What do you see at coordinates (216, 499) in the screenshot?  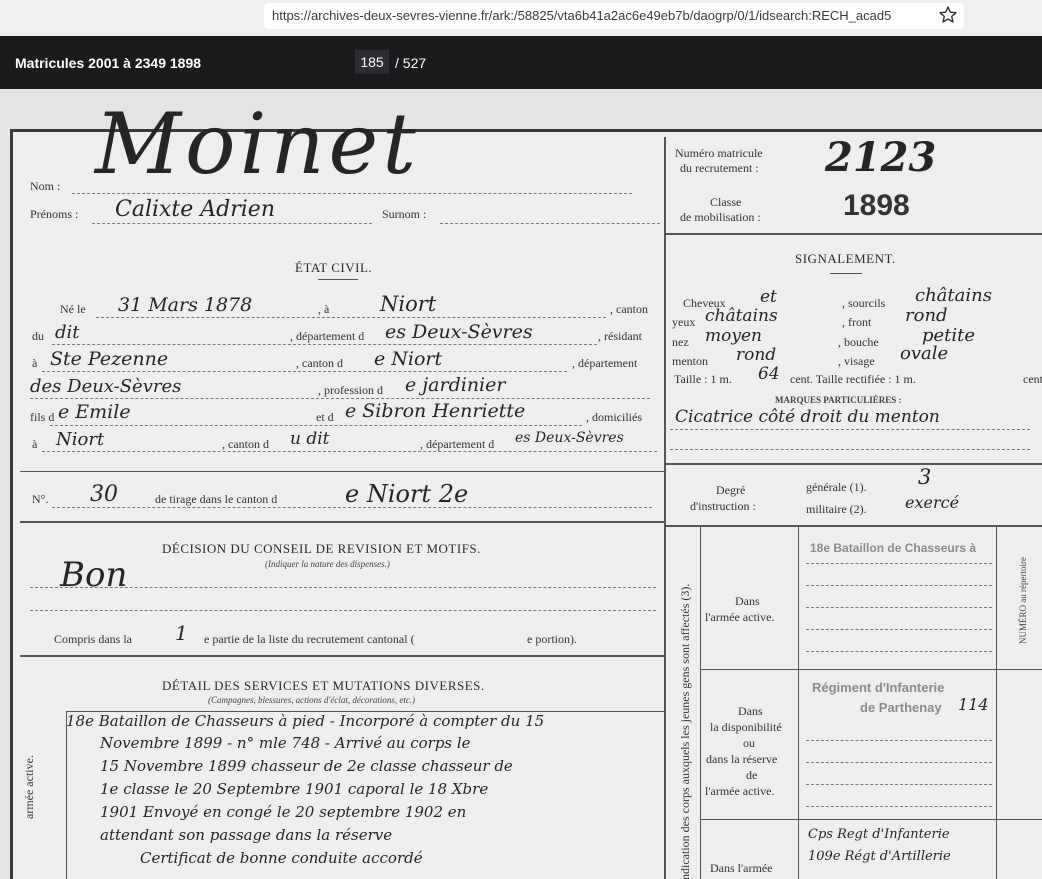 I see `tirage-label: de tirage dans le canton d` at bounding box center [216, 499].